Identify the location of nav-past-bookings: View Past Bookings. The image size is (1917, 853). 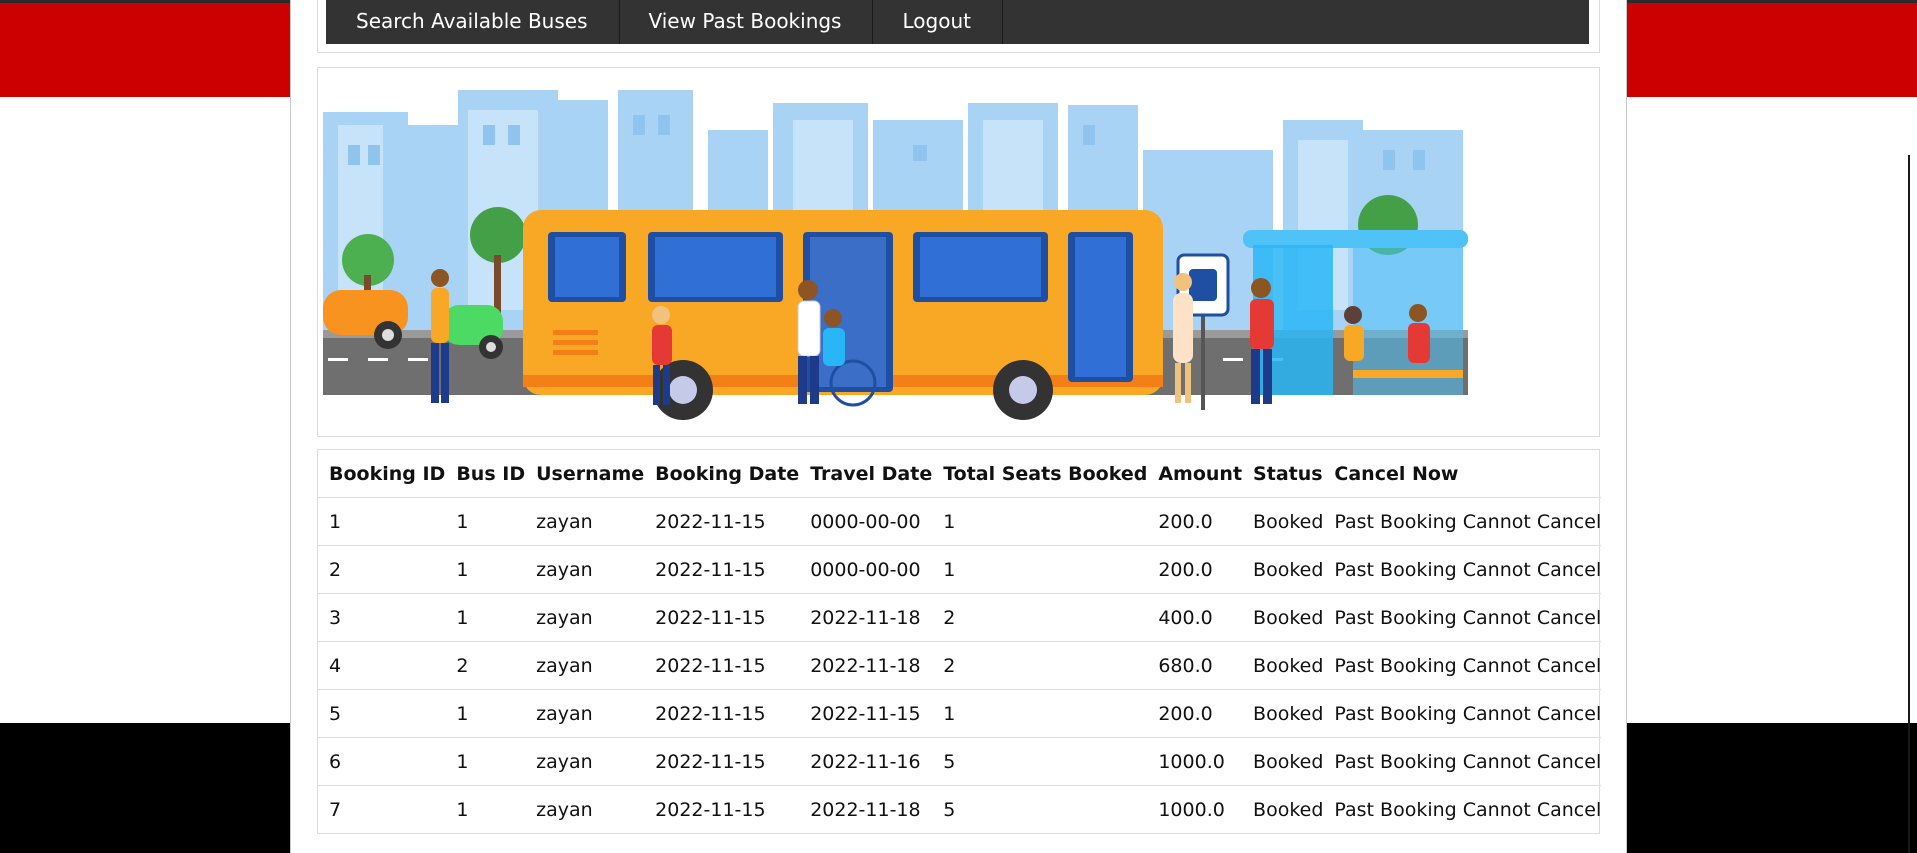
(747, 22).